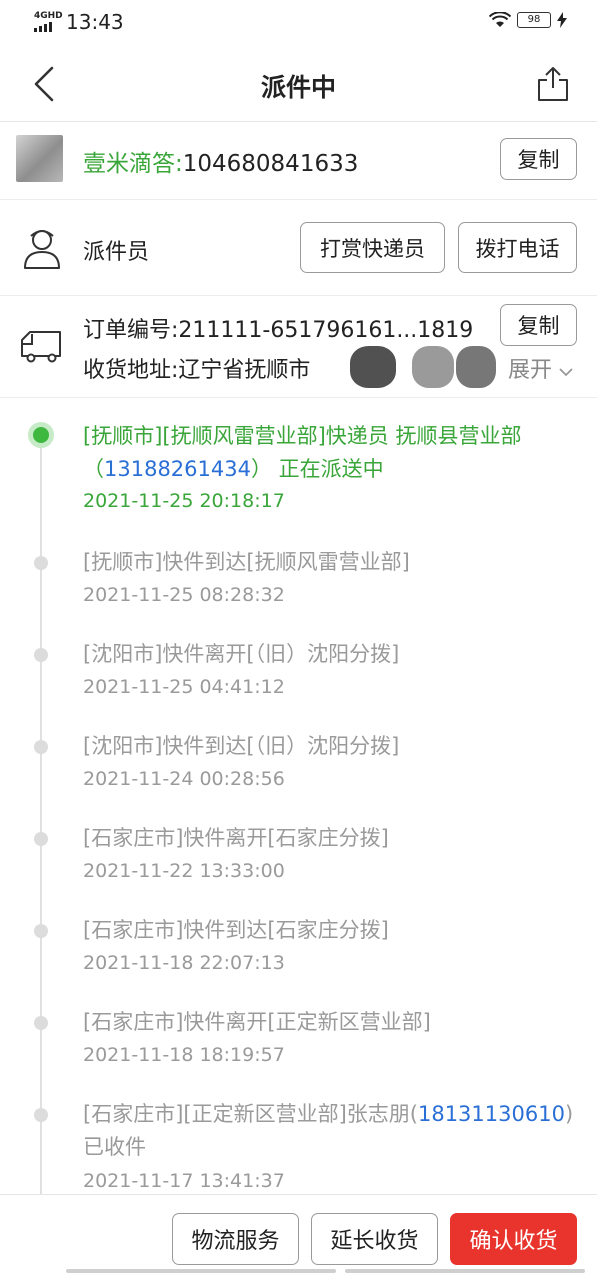 The height and width of the screenshot is (1280, 597). I want to click on timeline-time: 2021-11-25 04:41:12, so click(184, 687).